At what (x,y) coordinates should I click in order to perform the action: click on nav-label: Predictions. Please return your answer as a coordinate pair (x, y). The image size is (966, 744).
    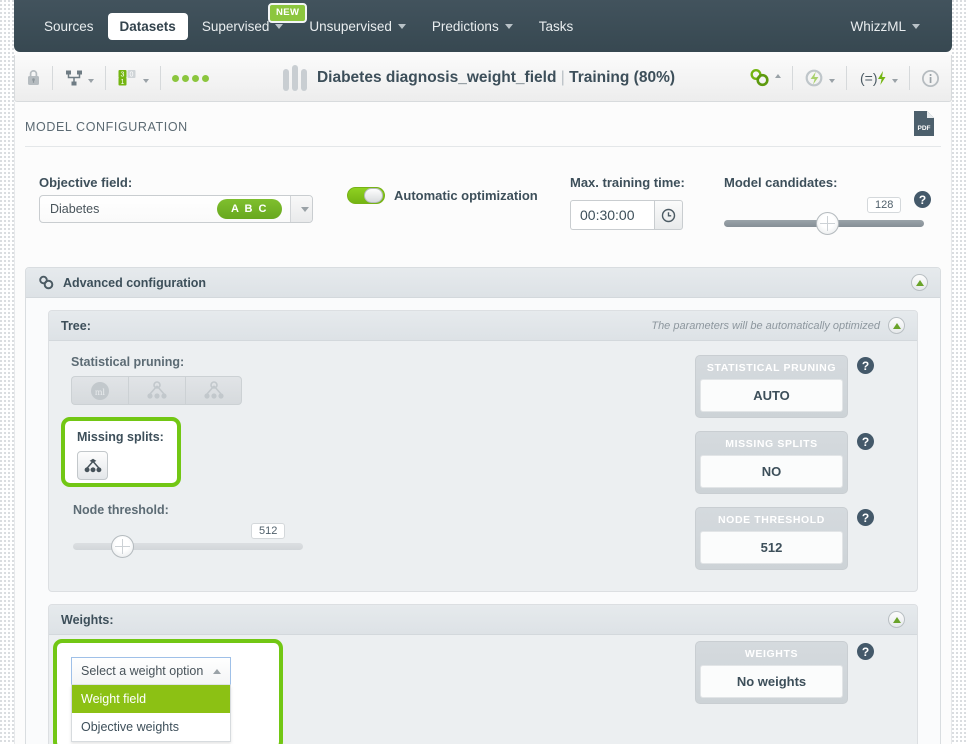
    Looking at the image, I should click on (465, 26).